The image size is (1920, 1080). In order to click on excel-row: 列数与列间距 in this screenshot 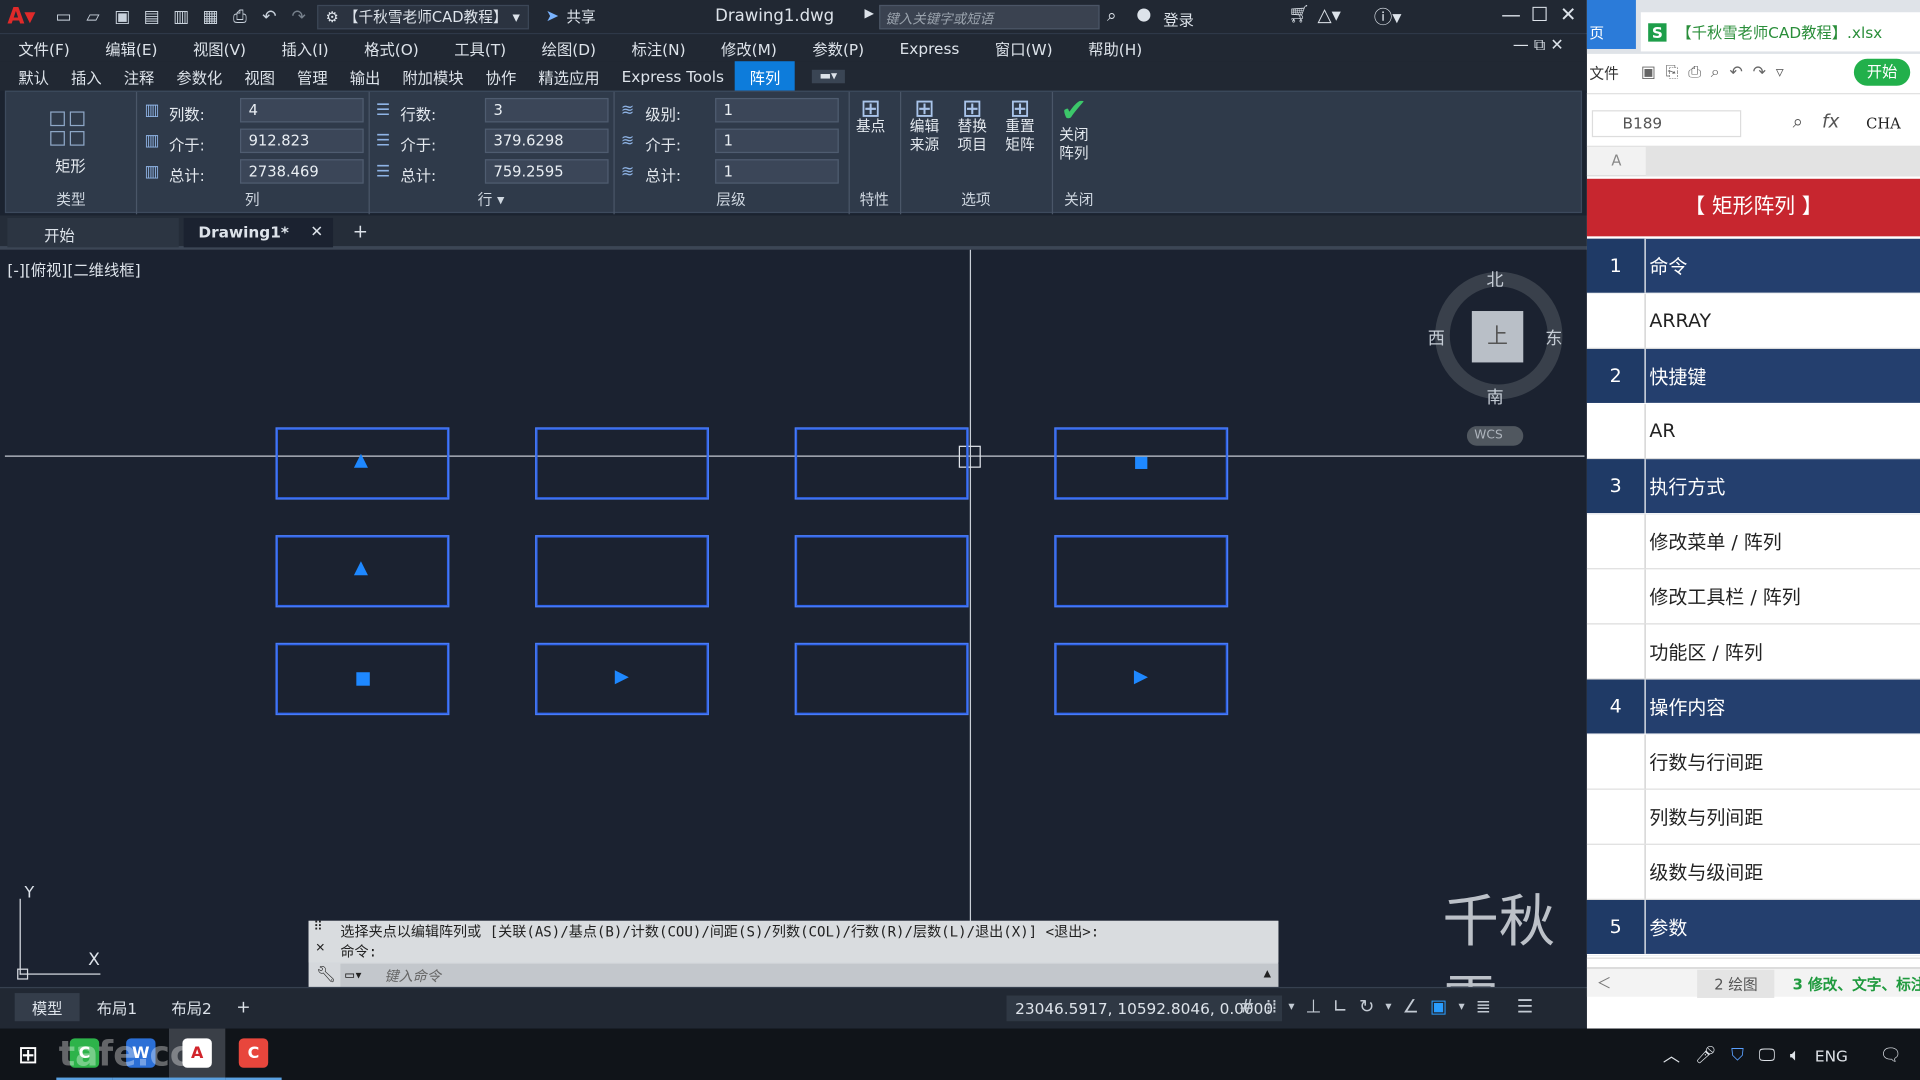, I will do `click(1753, 817)`.